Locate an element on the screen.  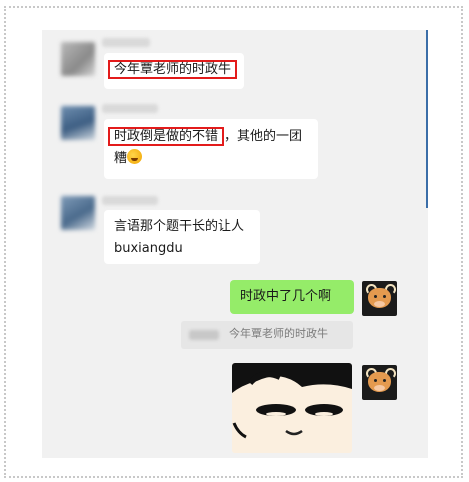
message-text: ，其他的一团 is located at coordinates (263, 136).